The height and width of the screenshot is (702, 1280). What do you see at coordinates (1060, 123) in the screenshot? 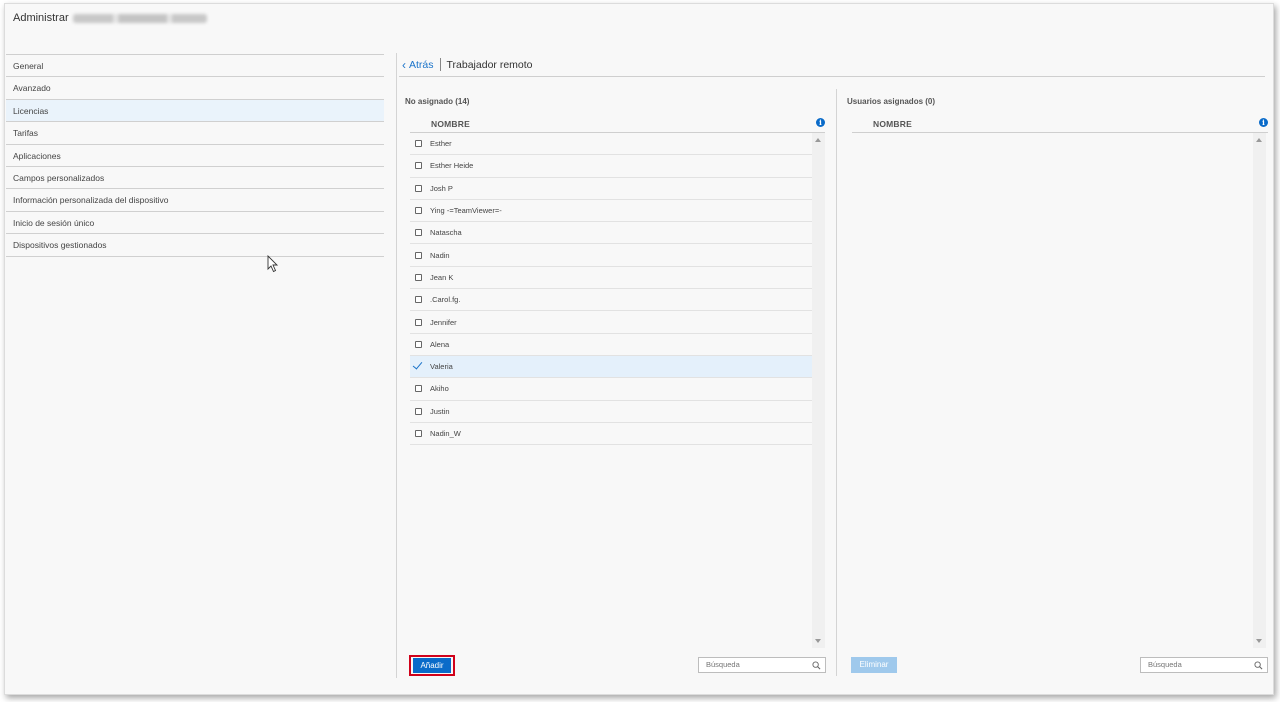
I see `assigned-column-header: NOMBRE i` at bounding box center [1060, 123].